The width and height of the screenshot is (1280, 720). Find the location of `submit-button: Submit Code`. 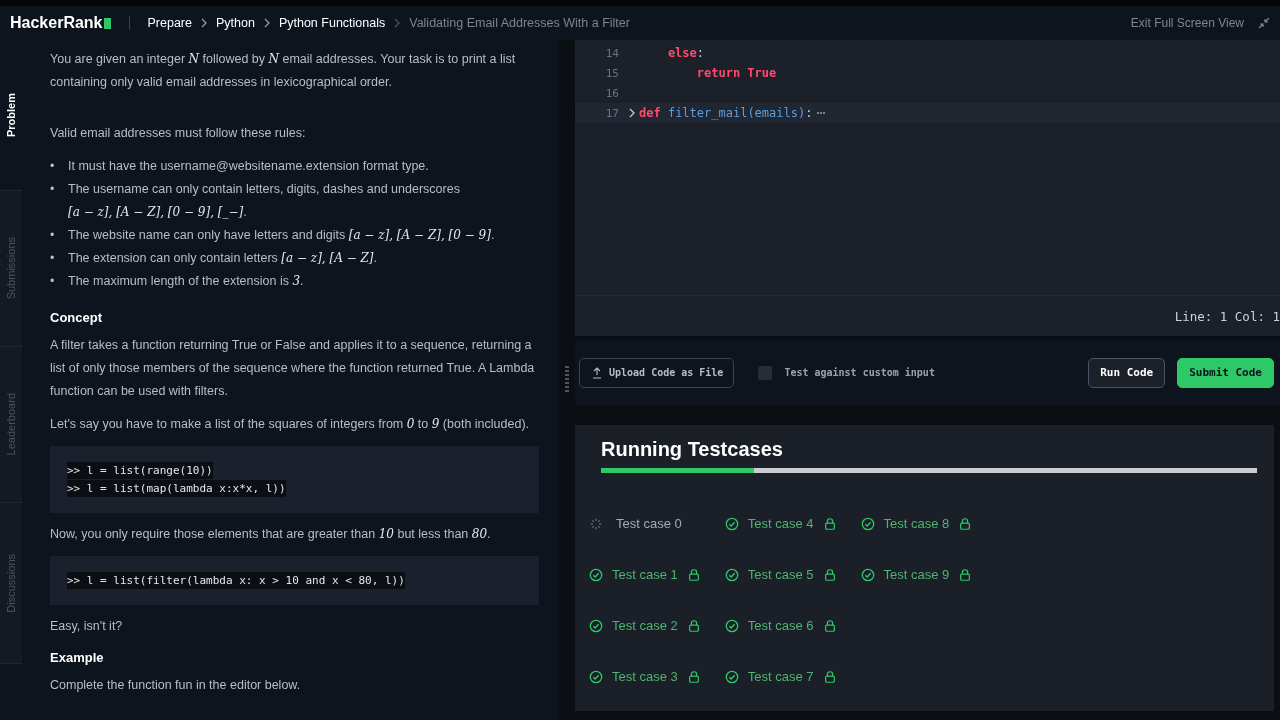

submit-button: Submit Code is located at coordinates (1225, 372).